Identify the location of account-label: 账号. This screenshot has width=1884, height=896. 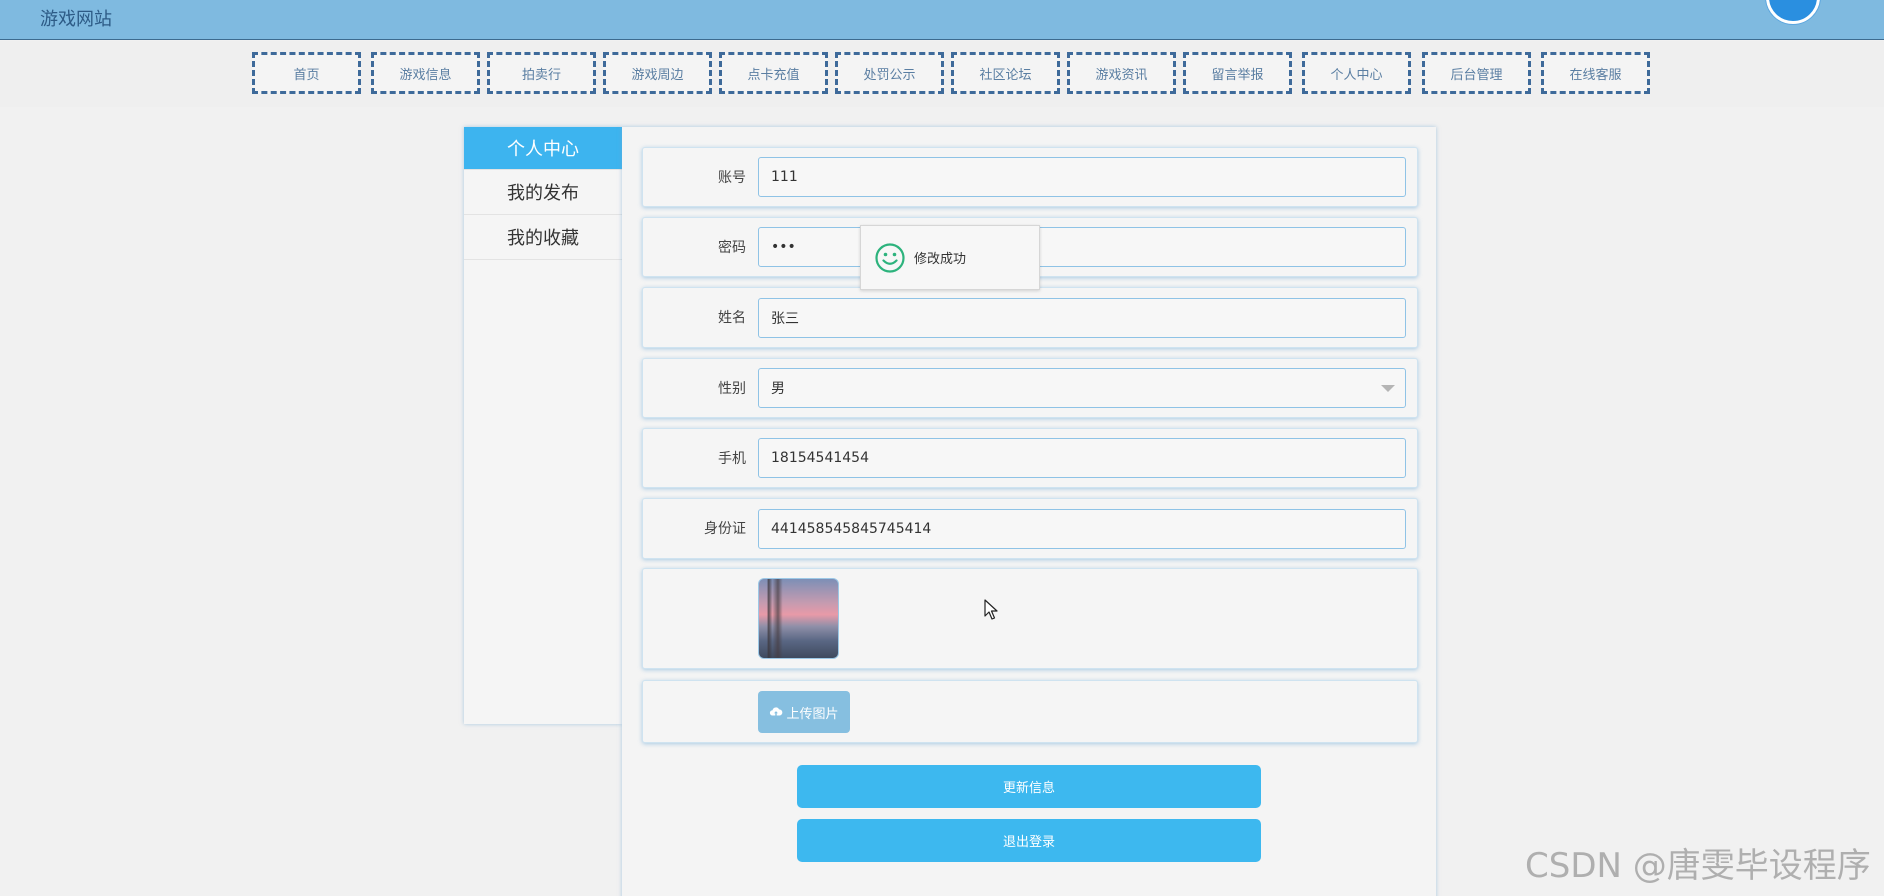
(732, 178).